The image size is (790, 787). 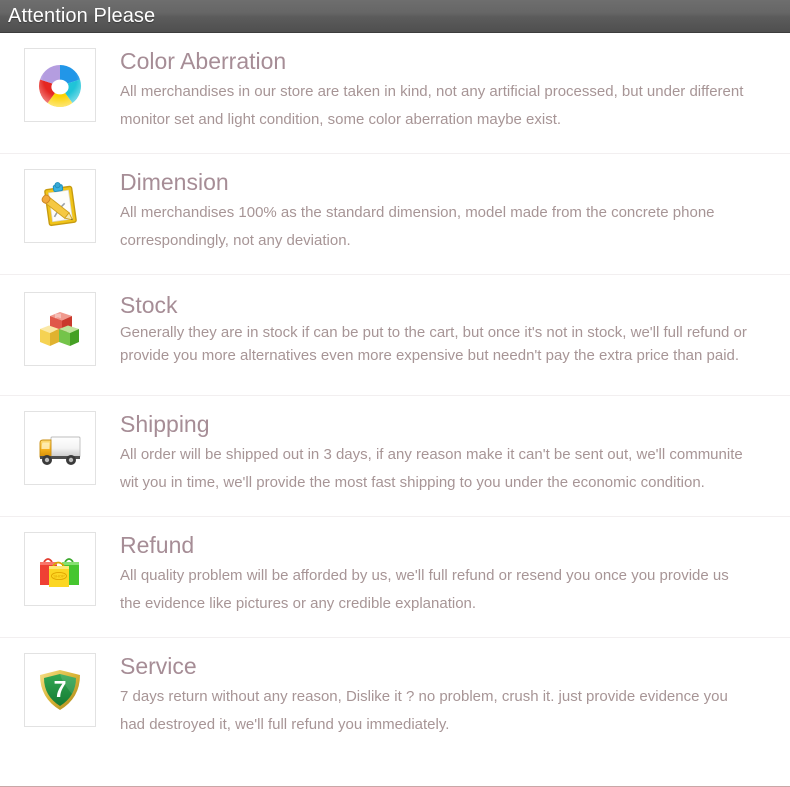 I want to click on color-wheel-icon, so click(x=60, y=85).